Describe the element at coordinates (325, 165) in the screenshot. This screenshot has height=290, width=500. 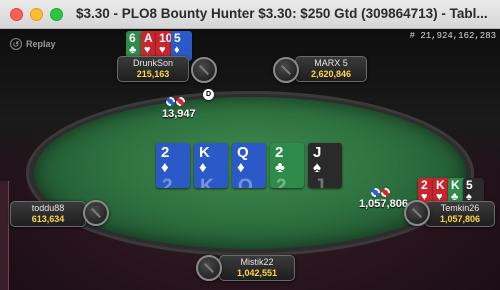
I see `playing-card: J ♠ J` at that location.